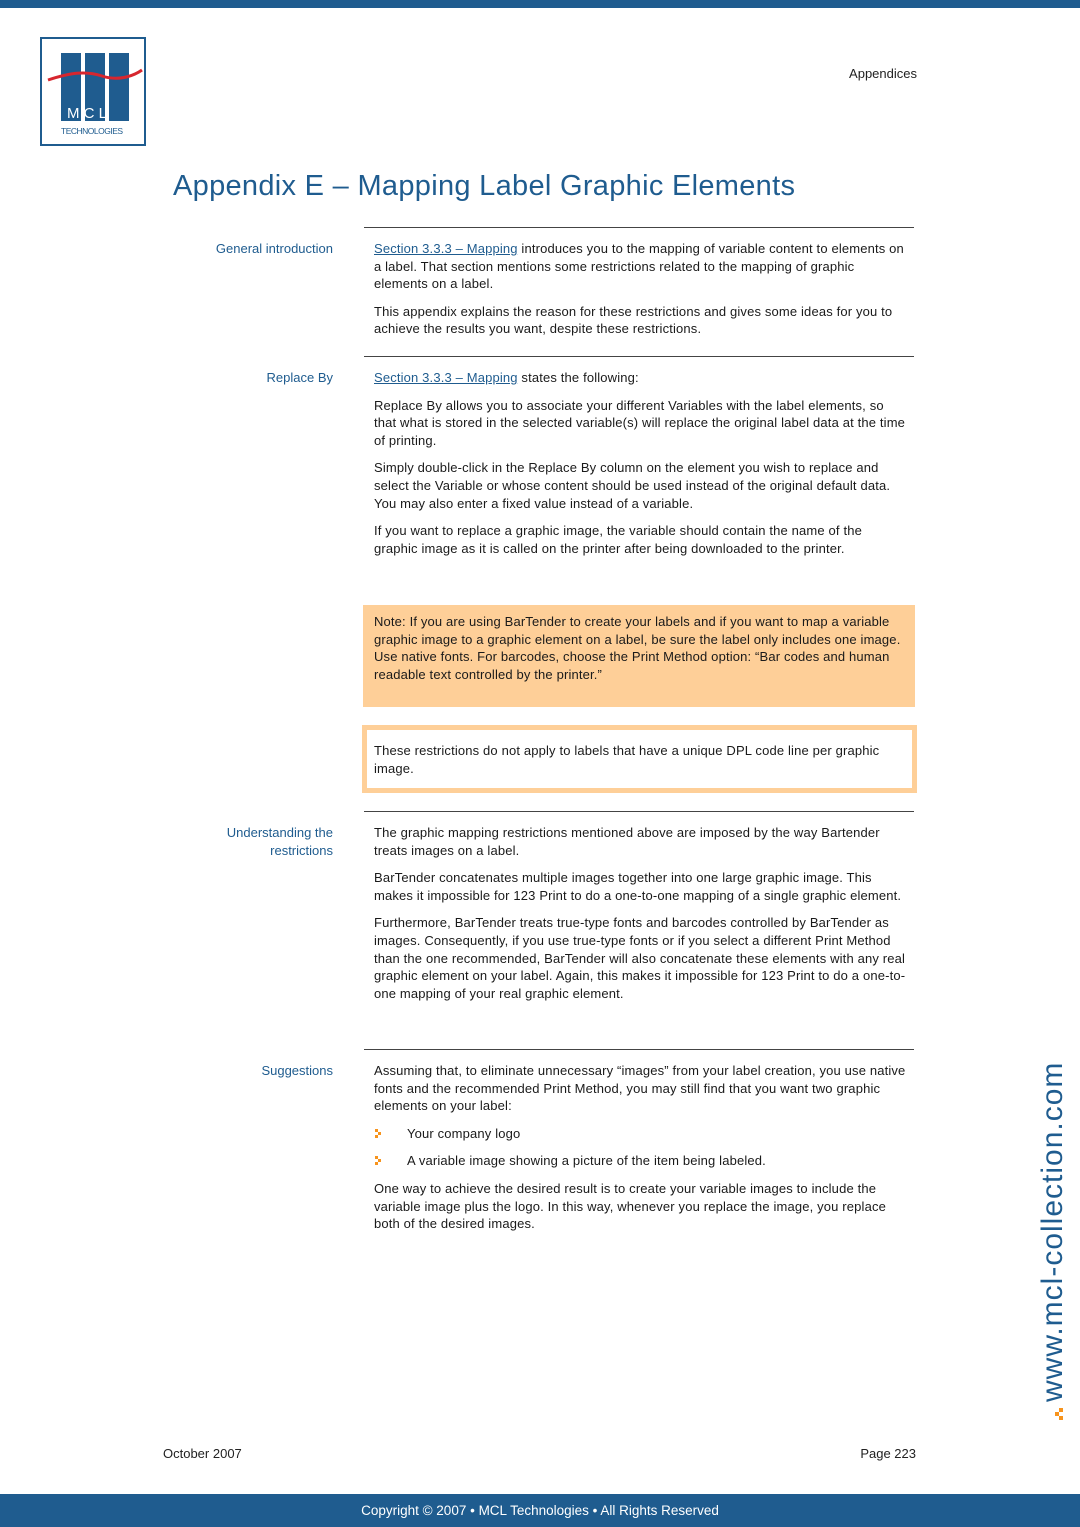 This screenshot has height=1527, width=1080. I want to click on section-label-general-introduction: General introduction, so click(274, 248).